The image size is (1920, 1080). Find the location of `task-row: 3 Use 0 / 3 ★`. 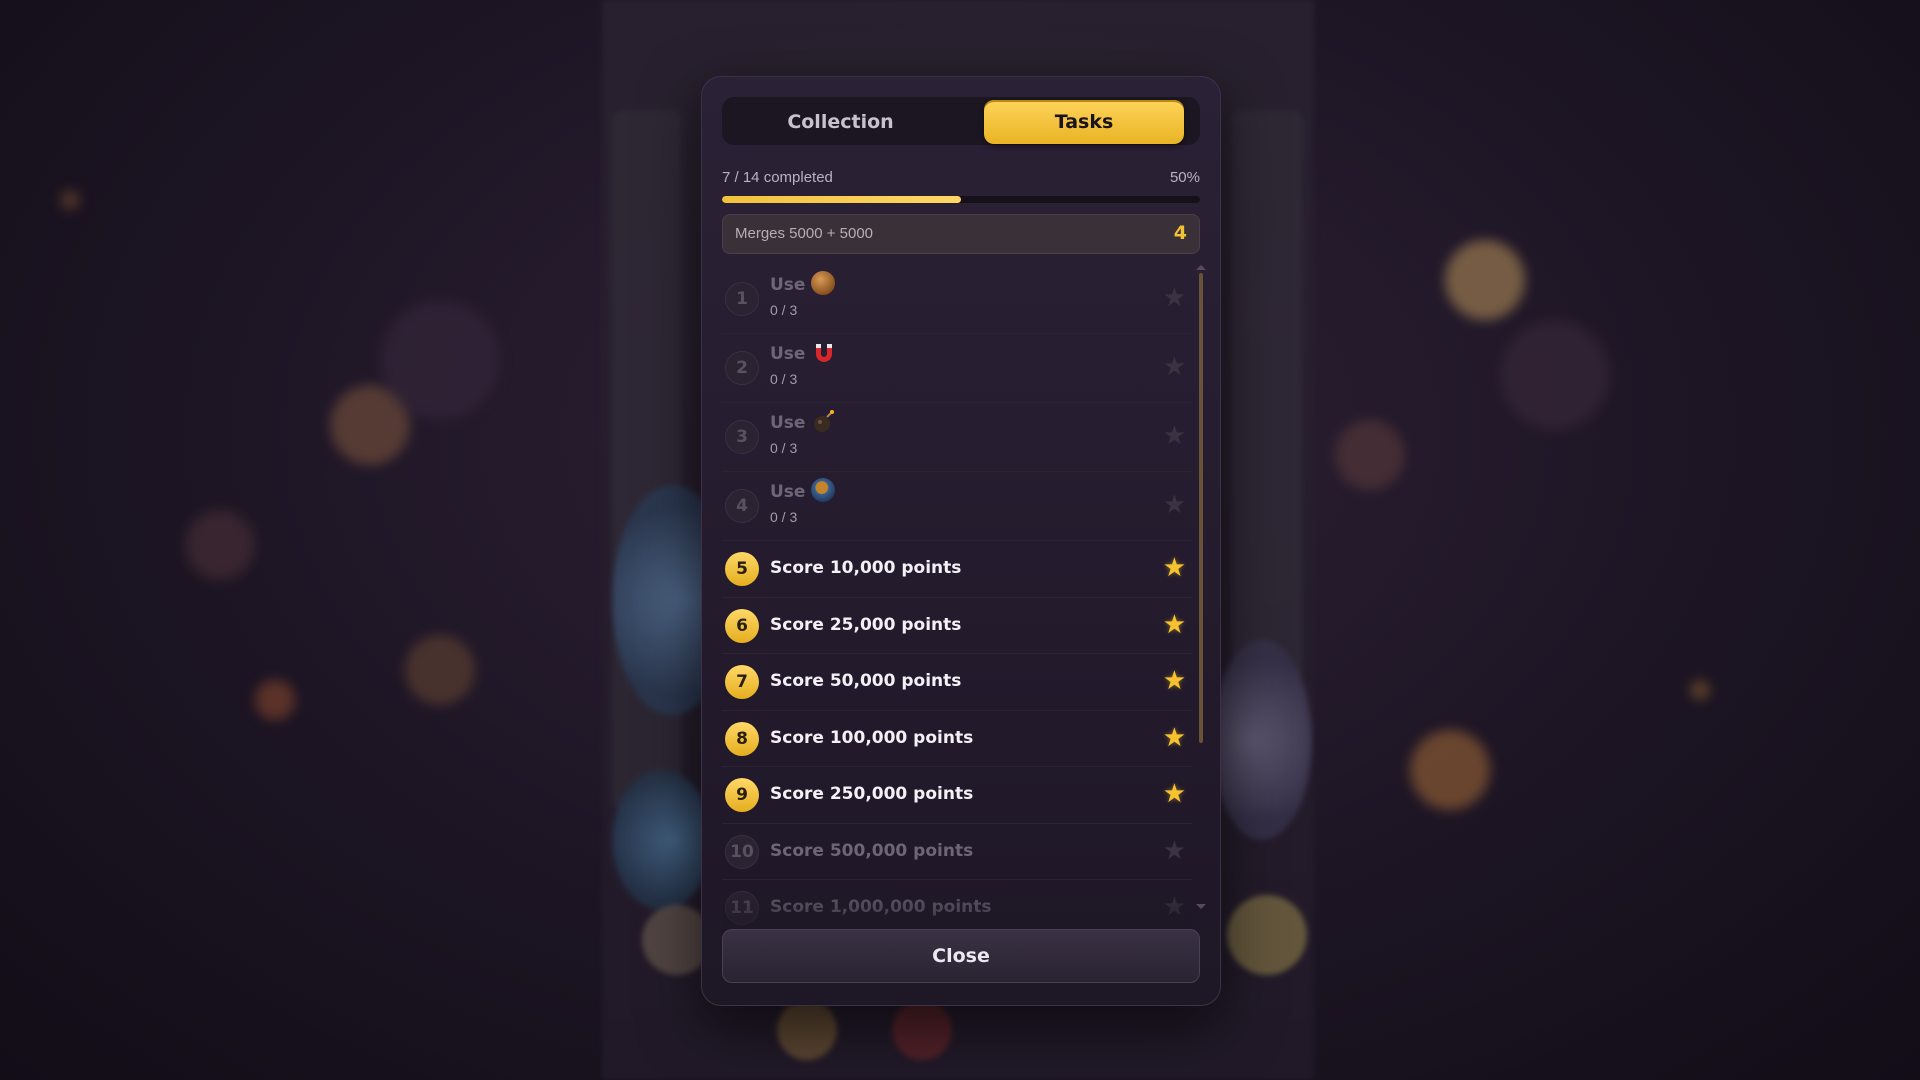

task-row: 3 Use 0 / 3 ★ is located at coordinates (957, 437).